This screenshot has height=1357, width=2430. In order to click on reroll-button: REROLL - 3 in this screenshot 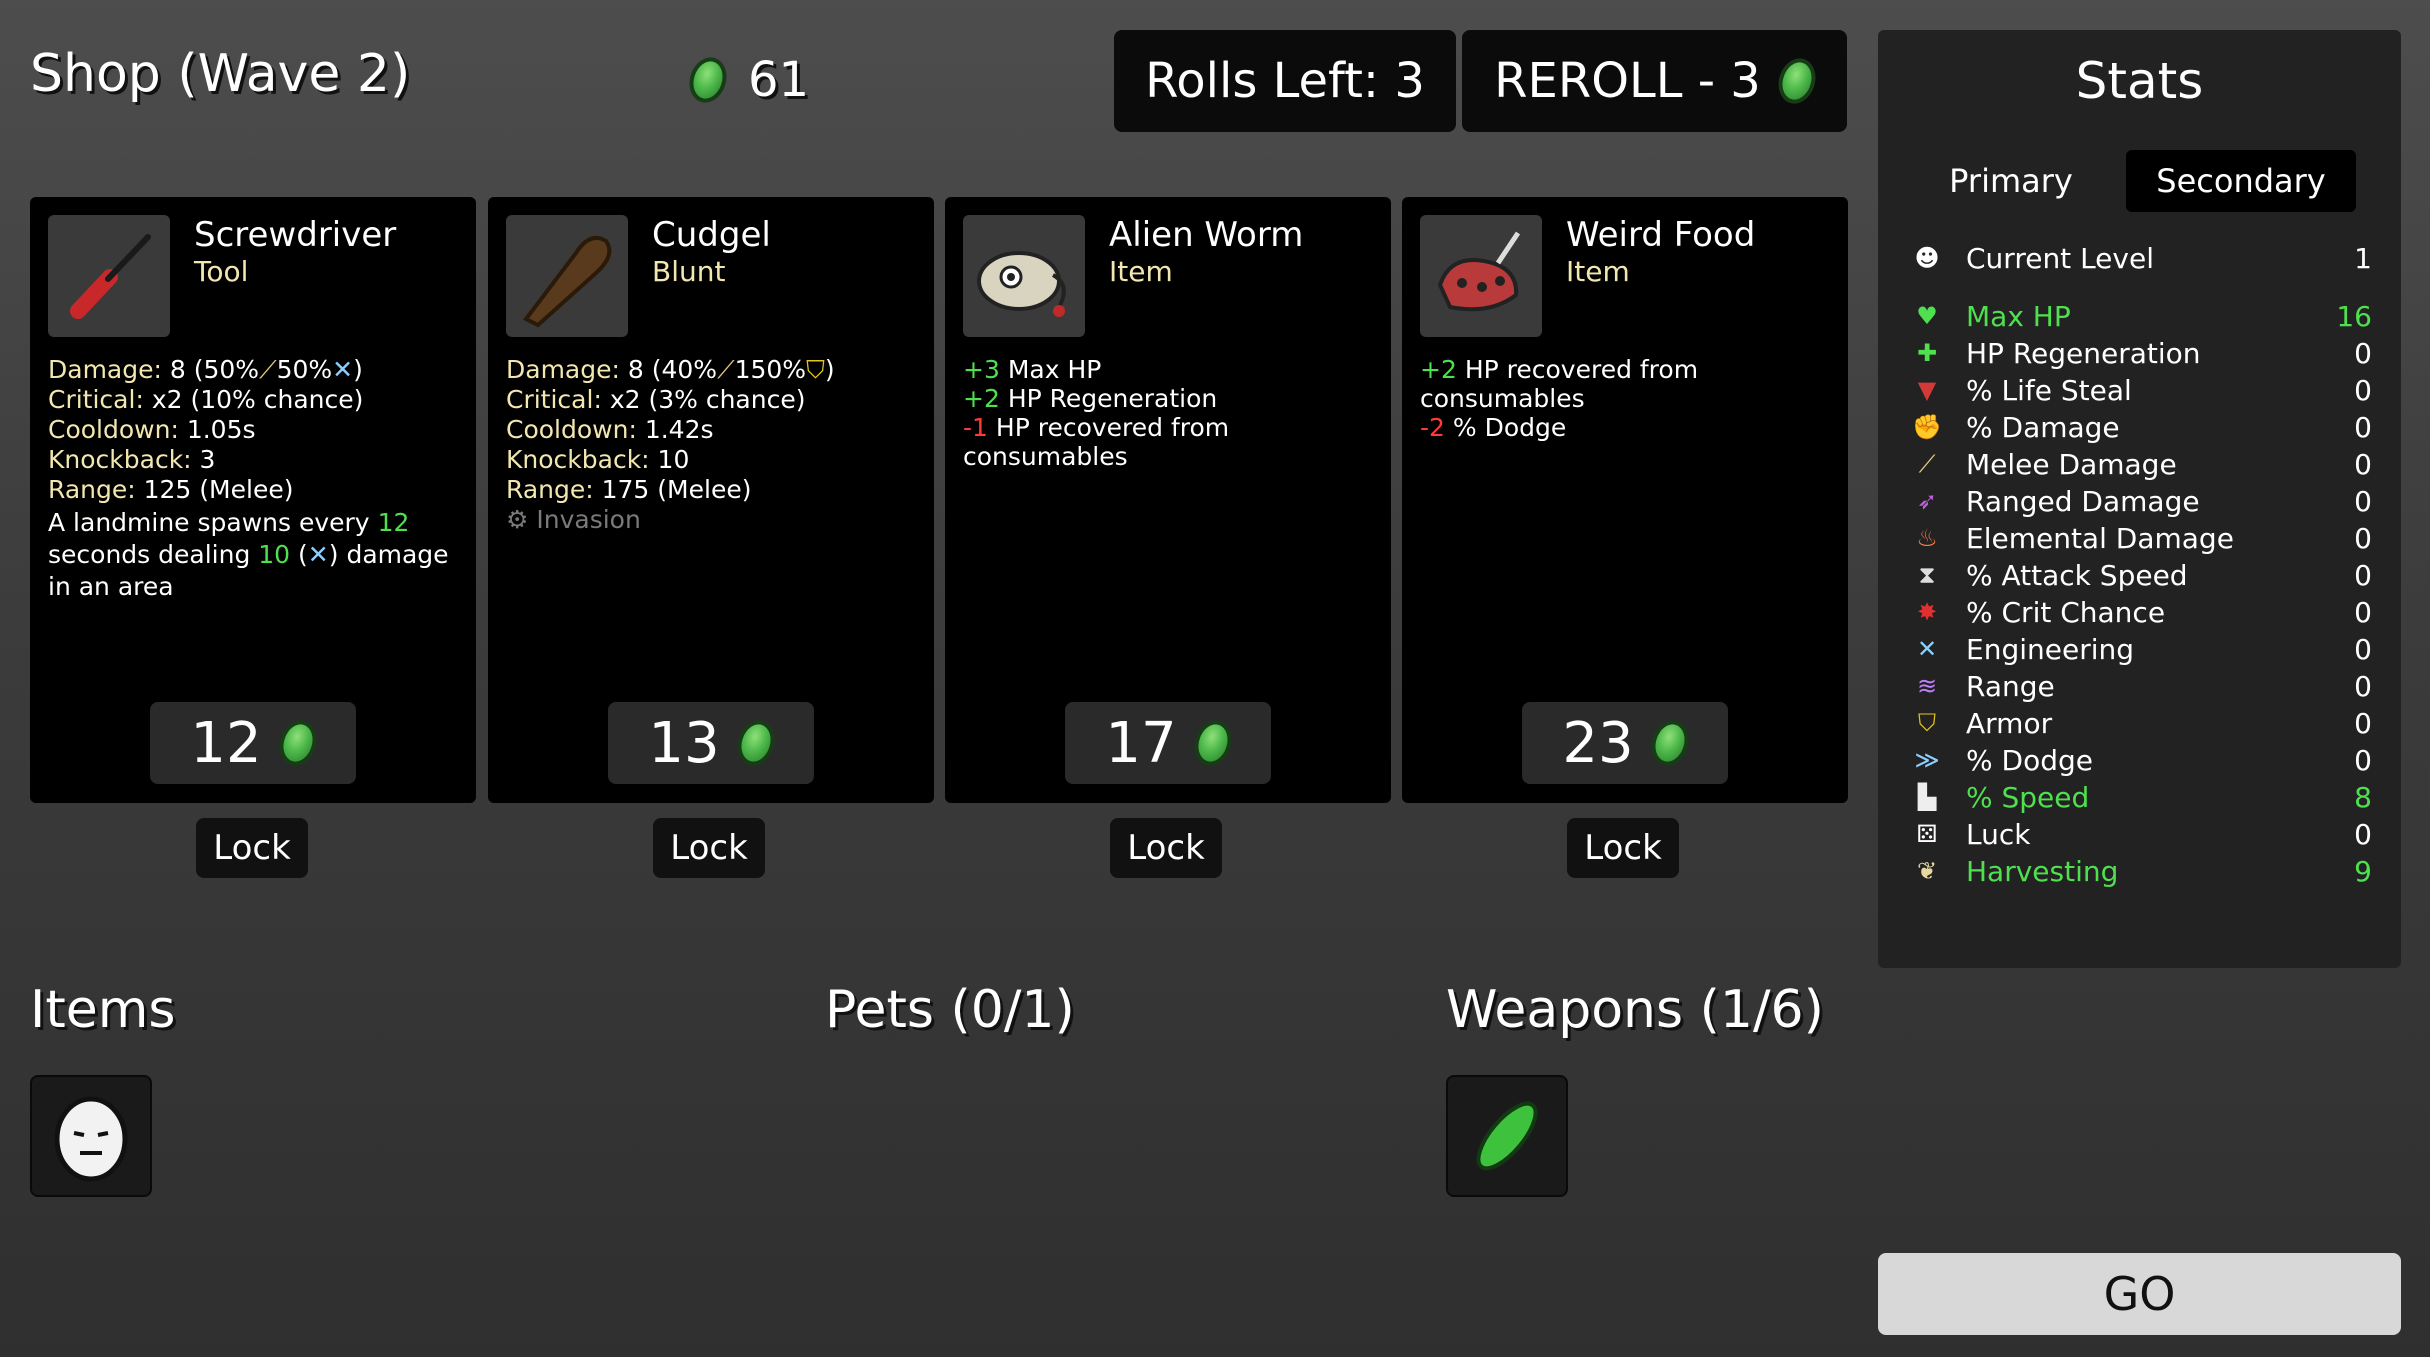, I will do `click(1654, 81)`.